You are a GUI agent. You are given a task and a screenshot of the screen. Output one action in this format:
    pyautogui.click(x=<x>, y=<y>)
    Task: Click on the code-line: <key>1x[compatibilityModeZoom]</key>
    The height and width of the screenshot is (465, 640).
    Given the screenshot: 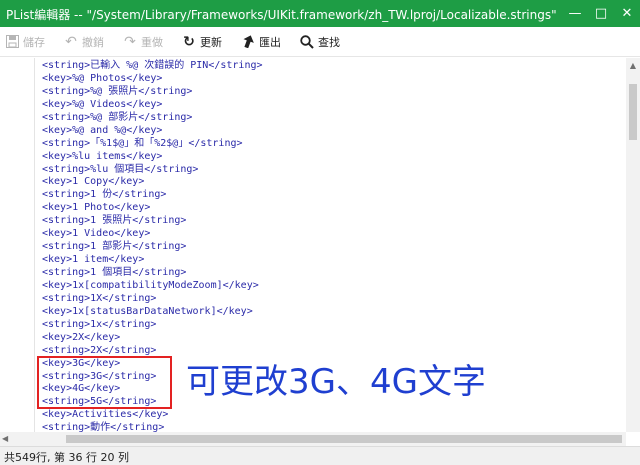 What is the action you would take?
    pyautogui.click(x=150, y=285)
    